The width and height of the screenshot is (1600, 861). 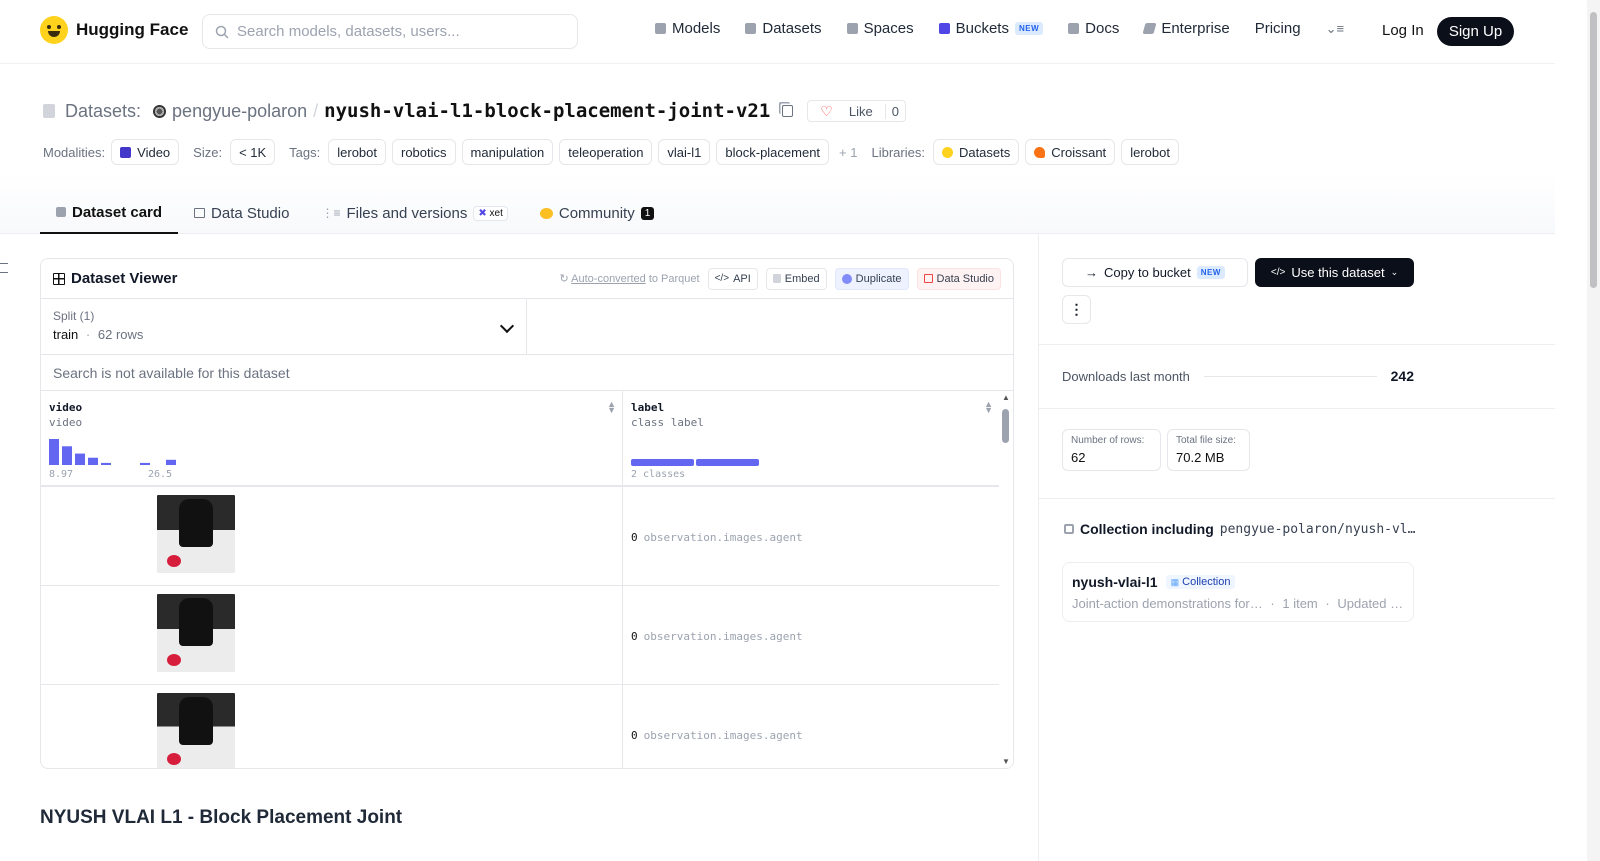 I want to click on duplicate-button: Duplicate, so click(x=871, y=278).